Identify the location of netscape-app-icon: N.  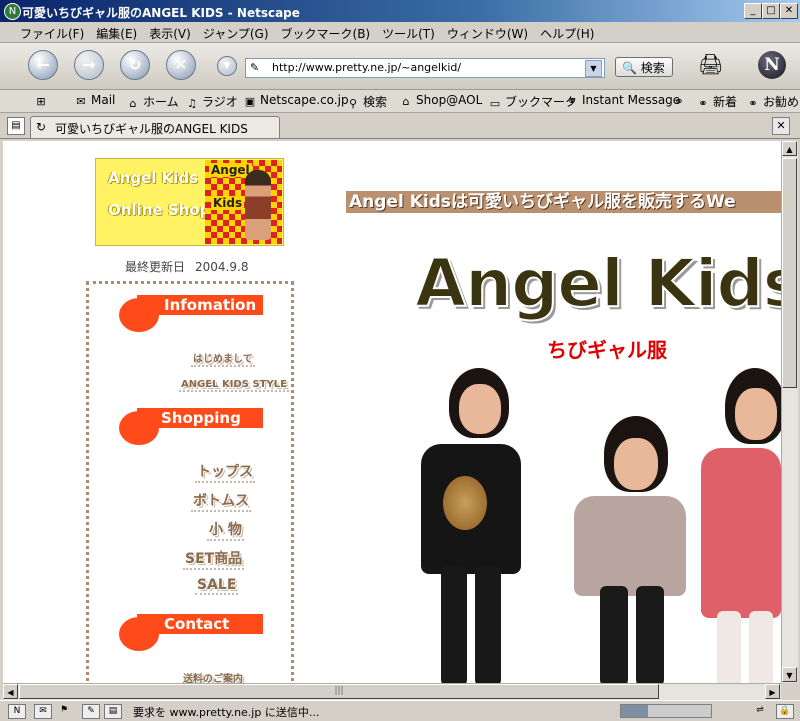
(12, 11).